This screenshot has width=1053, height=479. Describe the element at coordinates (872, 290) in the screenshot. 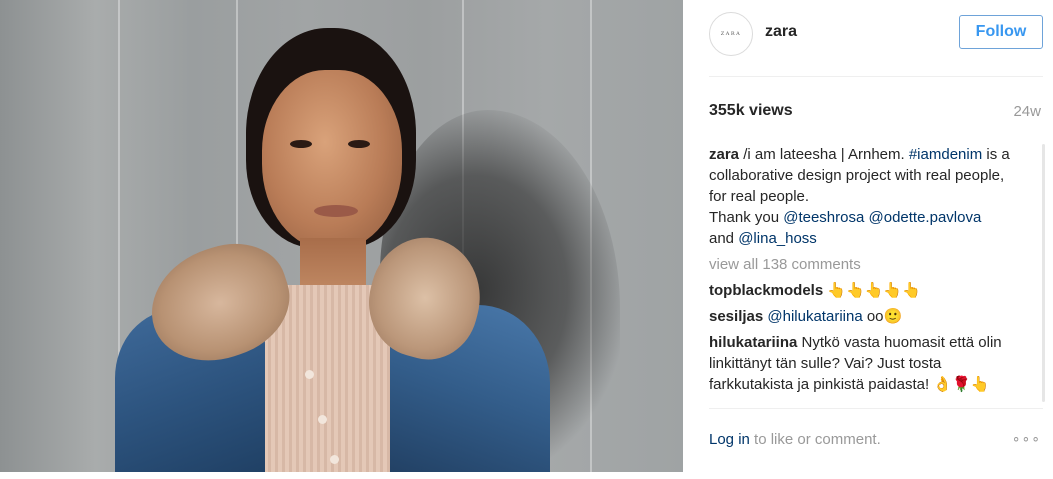

I see `comment-text: 👆👆👆👆👆` at that location.